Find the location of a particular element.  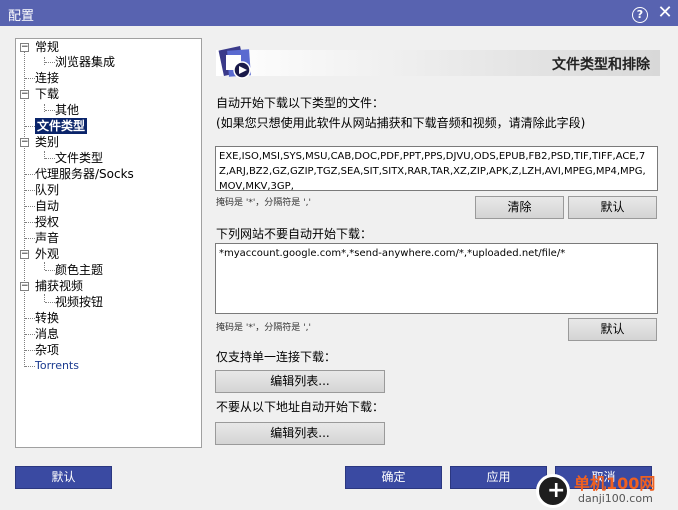

section-header: 文件类型和排除 is located at coordinates (438, 63).